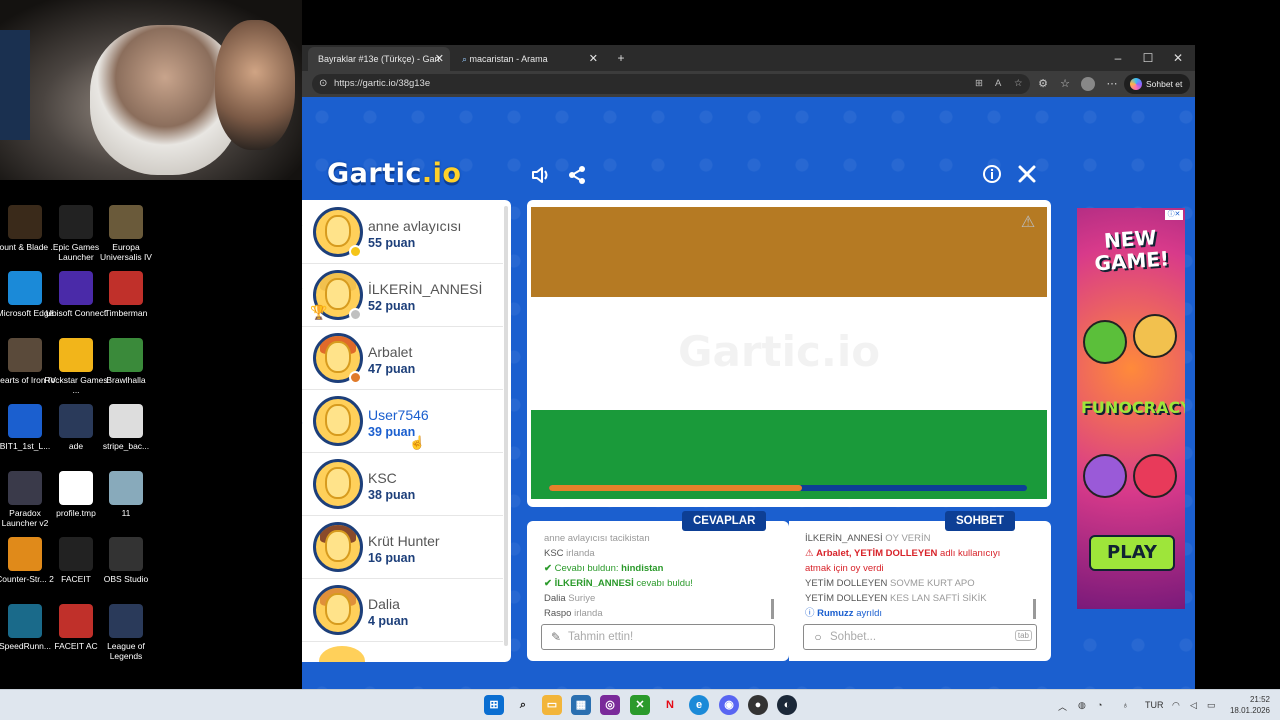 The height and width of the screenshot is (720, 1280). I want to click on desktop-shortcut: Europa Universalis IV, so click(126, 233).